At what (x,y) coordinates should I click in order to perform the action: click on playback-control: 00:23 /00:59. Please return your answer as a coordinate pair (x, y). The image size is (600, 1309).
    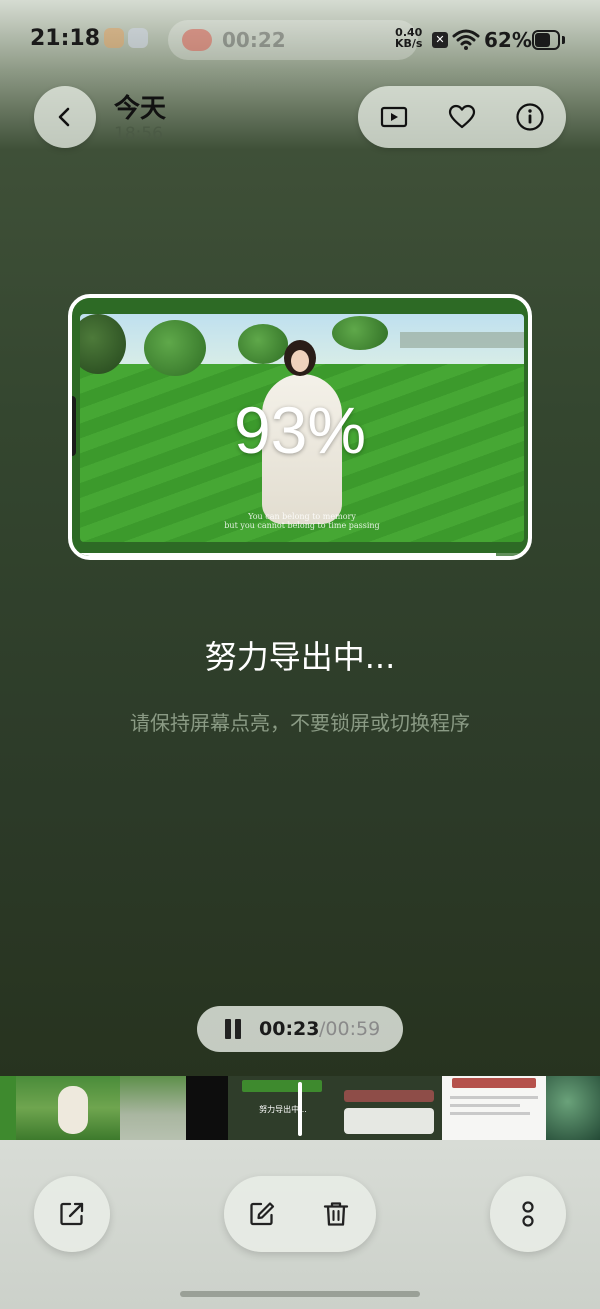
    Looking at the image, I should click on (300, 1029).